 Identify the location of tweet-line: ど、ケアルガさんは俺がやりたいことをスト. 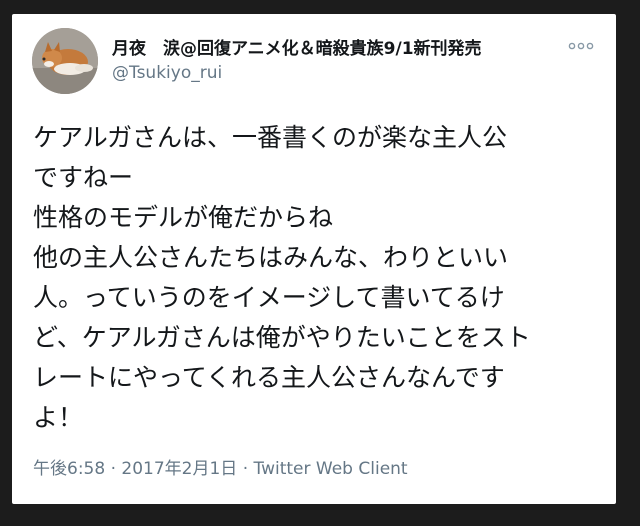
(282, 337).